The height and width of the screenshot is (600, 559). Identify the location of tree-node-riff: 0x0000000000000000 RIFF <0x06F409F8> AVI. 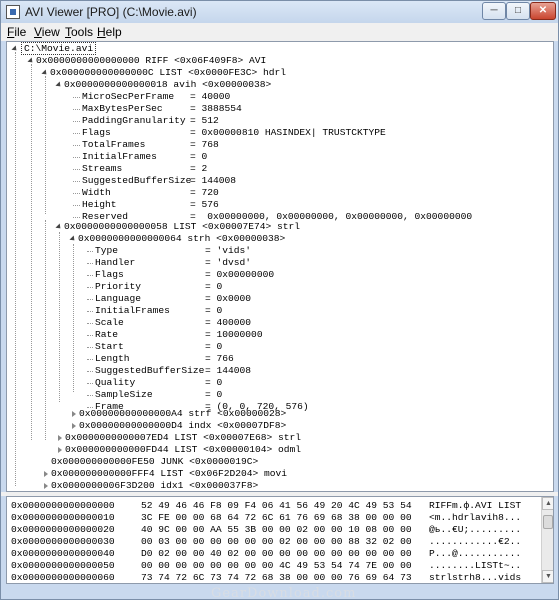
(151, 61).